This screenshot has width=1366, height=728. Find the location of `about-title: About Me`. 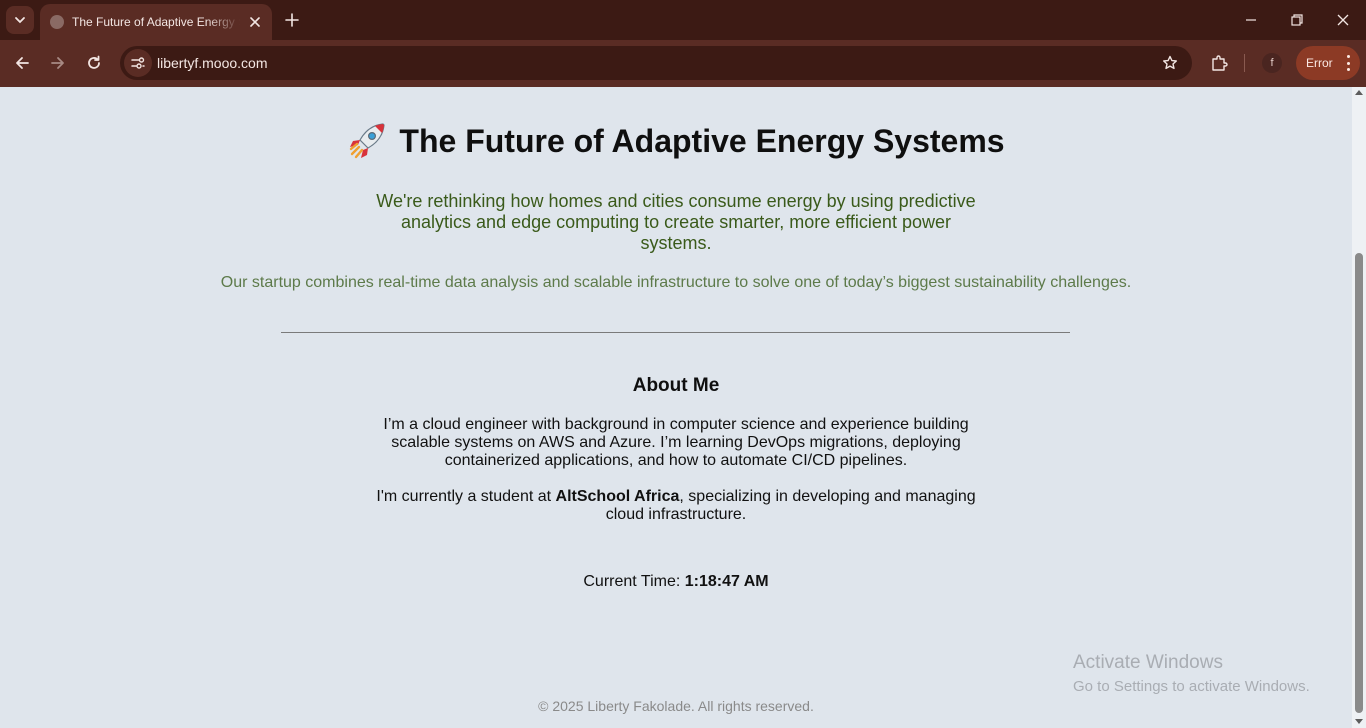

about-title: About Me is located at coordinates (676, 385).